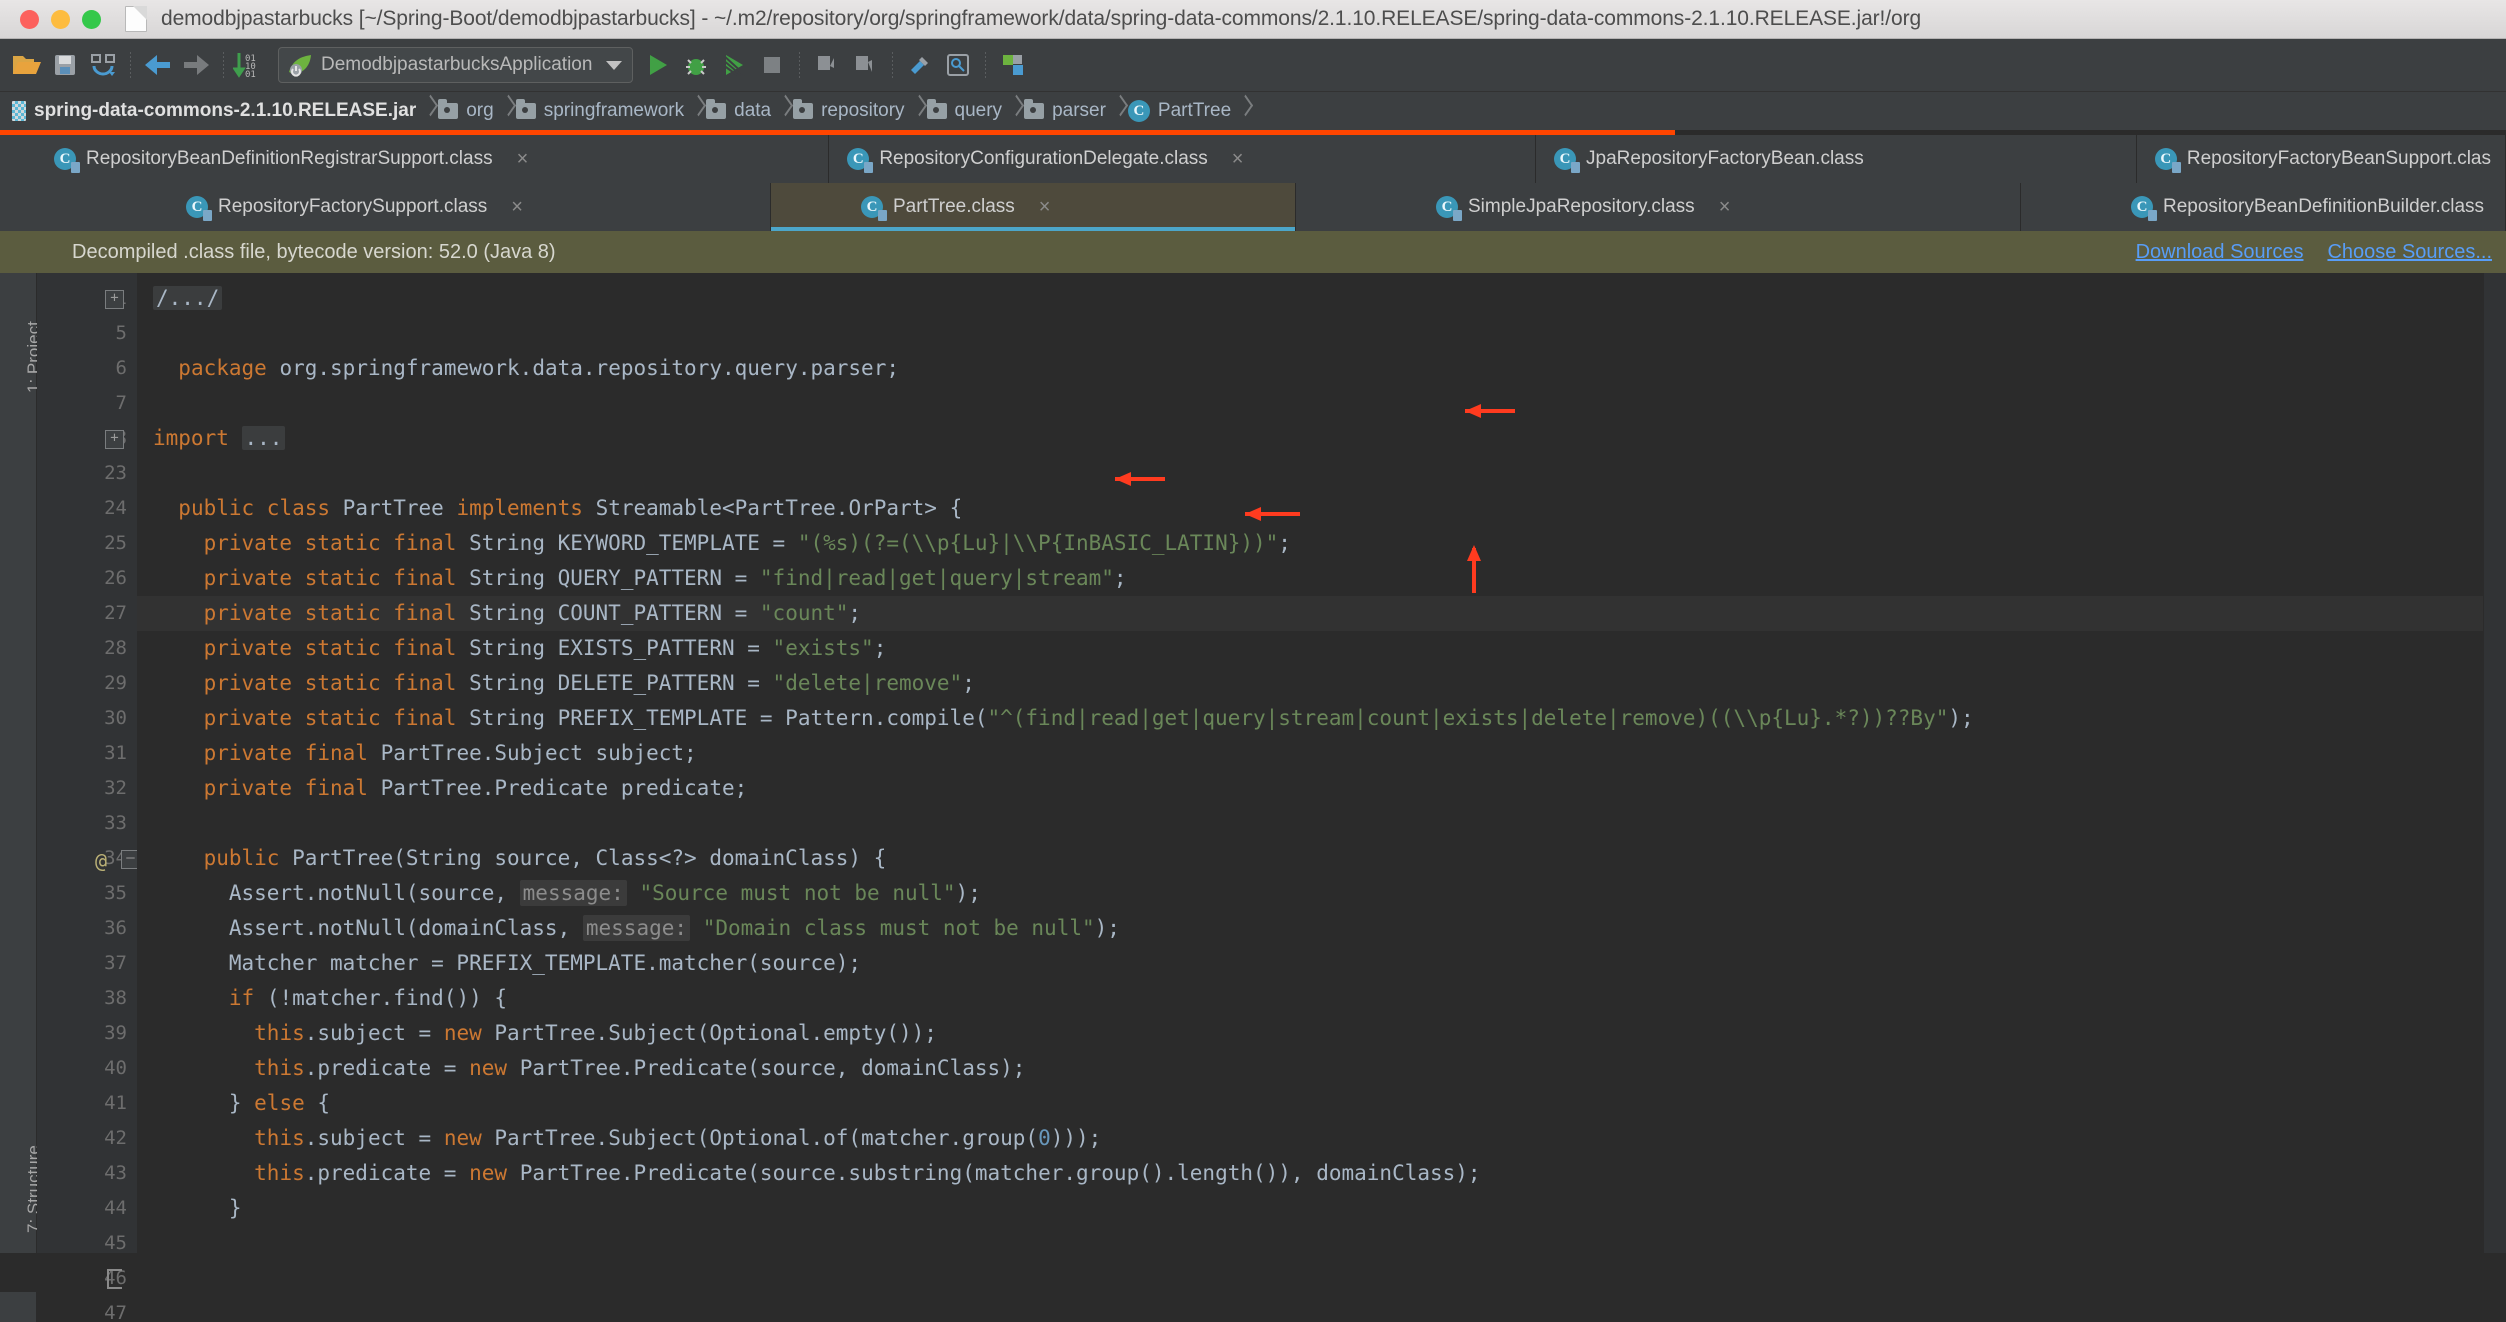 This screenshot has width=2506, height=1322. Describe the element at coordinates (1033, 207) in the screenshot. I see `tab-parttree: C PartTree.class ×` at that location.